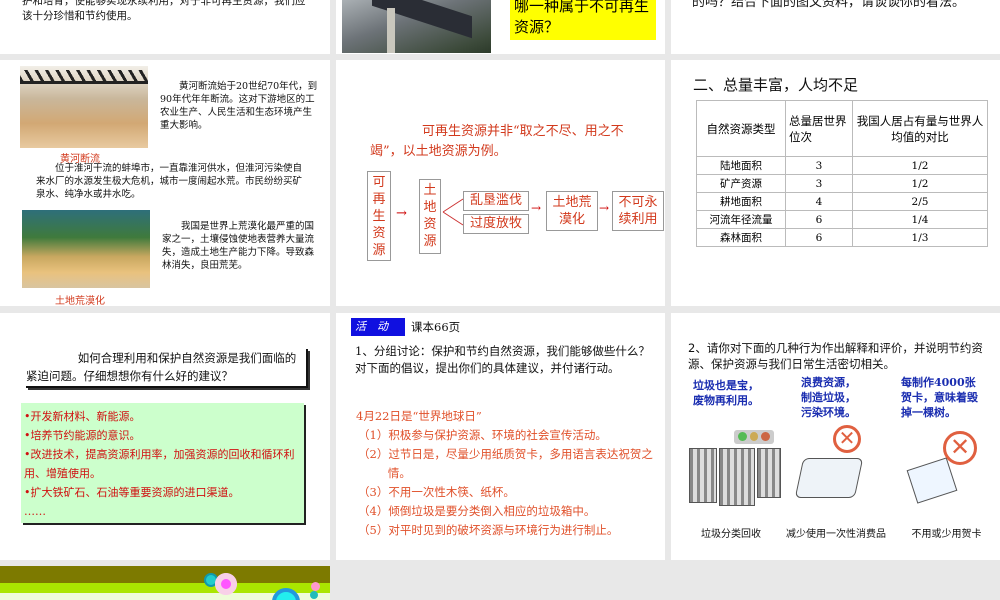 This screenshot has width=1000, height=600. Describe the element at coordinates (496, 224) in the screenshot. I see `flow-box-overgrazing: 过度放牧` at that location.